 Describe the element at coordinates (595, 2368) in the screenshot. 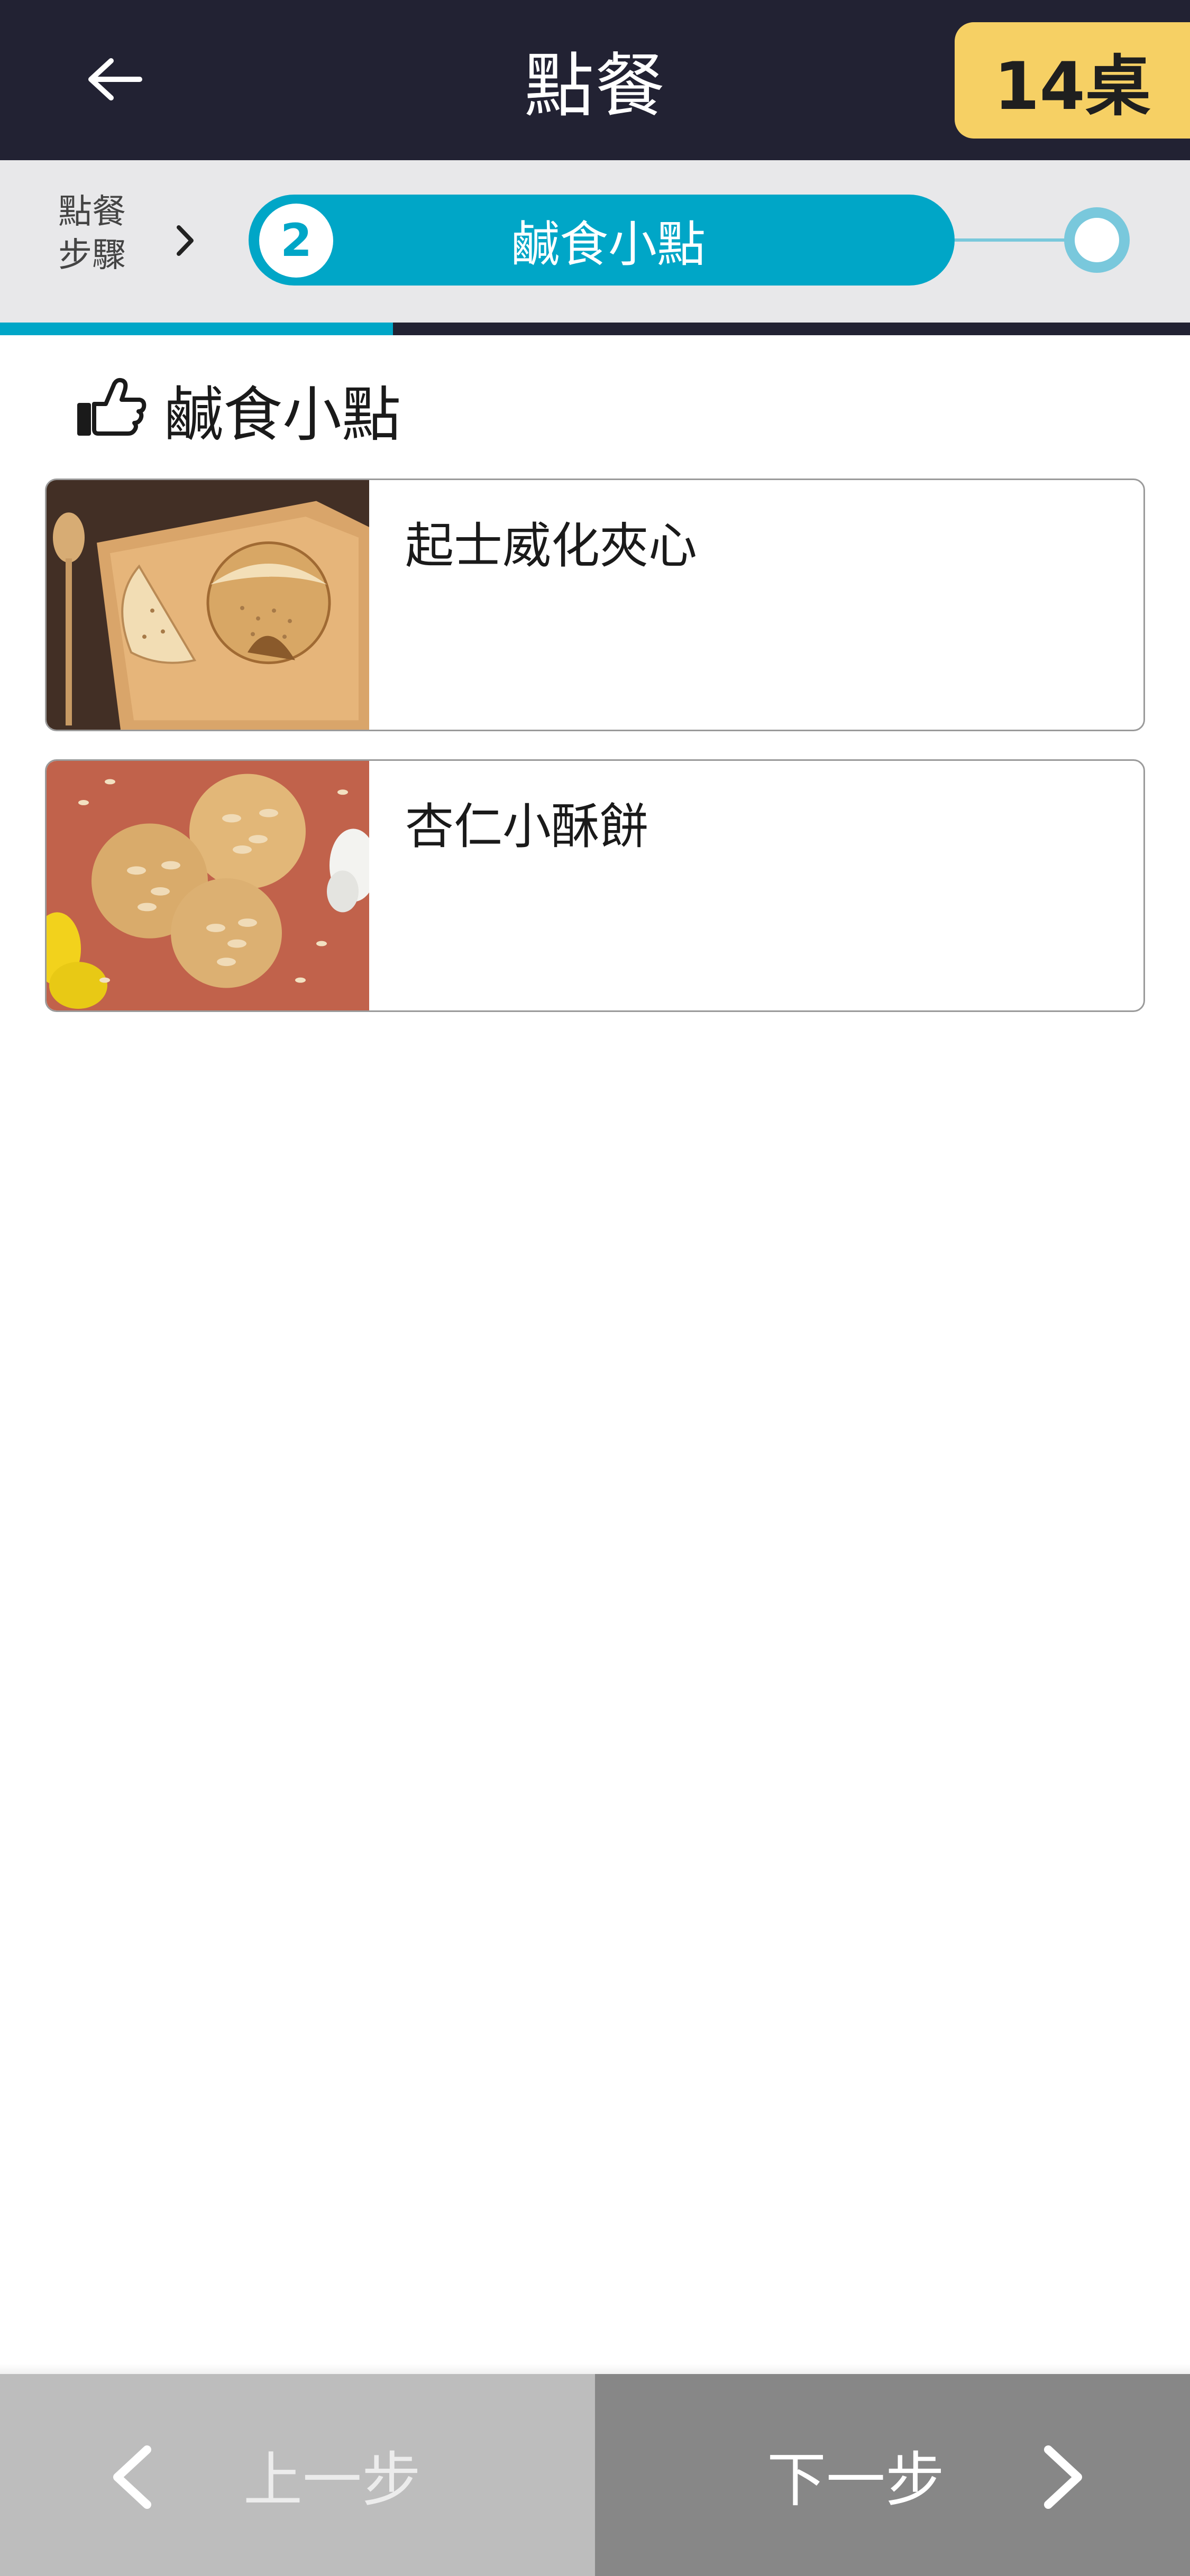

I see `nav-shadow` at that location.